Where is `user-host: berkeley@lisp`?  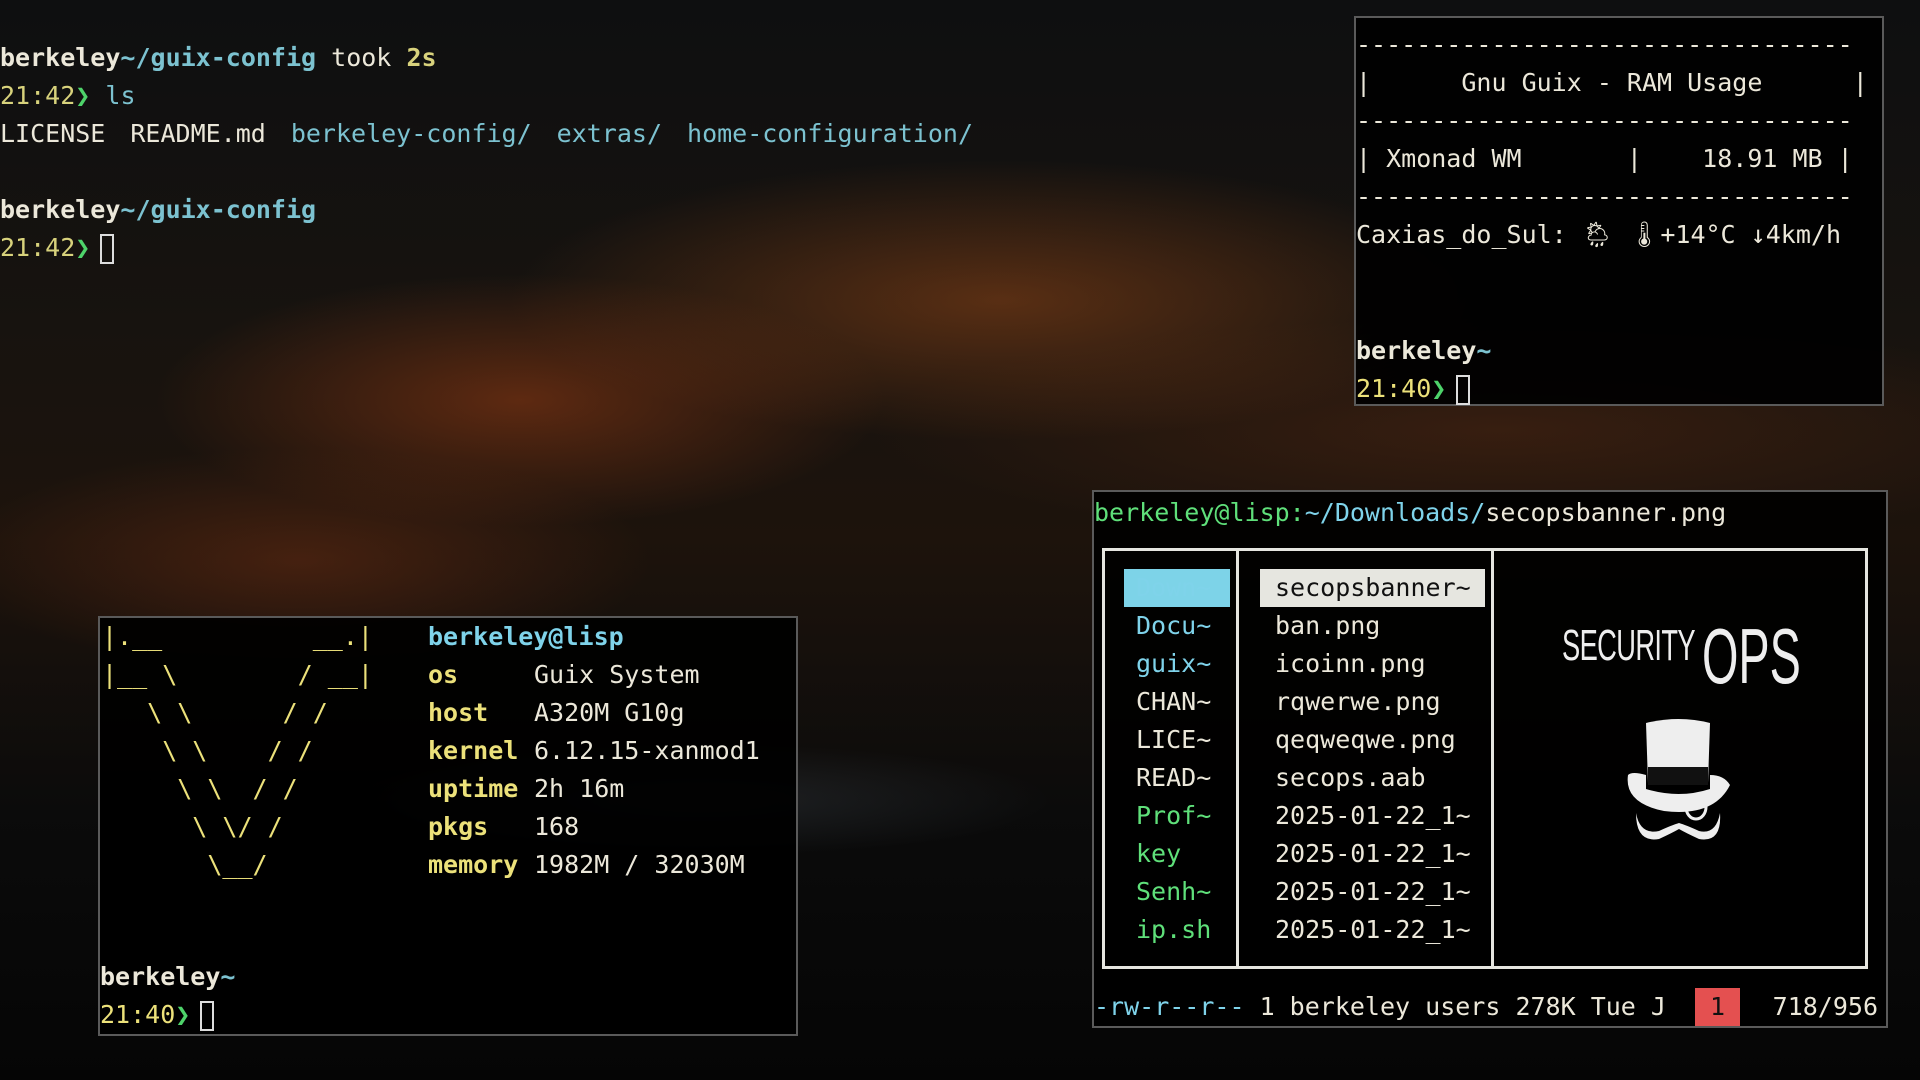
user-host: berkeley@lisp is located at coordinates (526, 636).